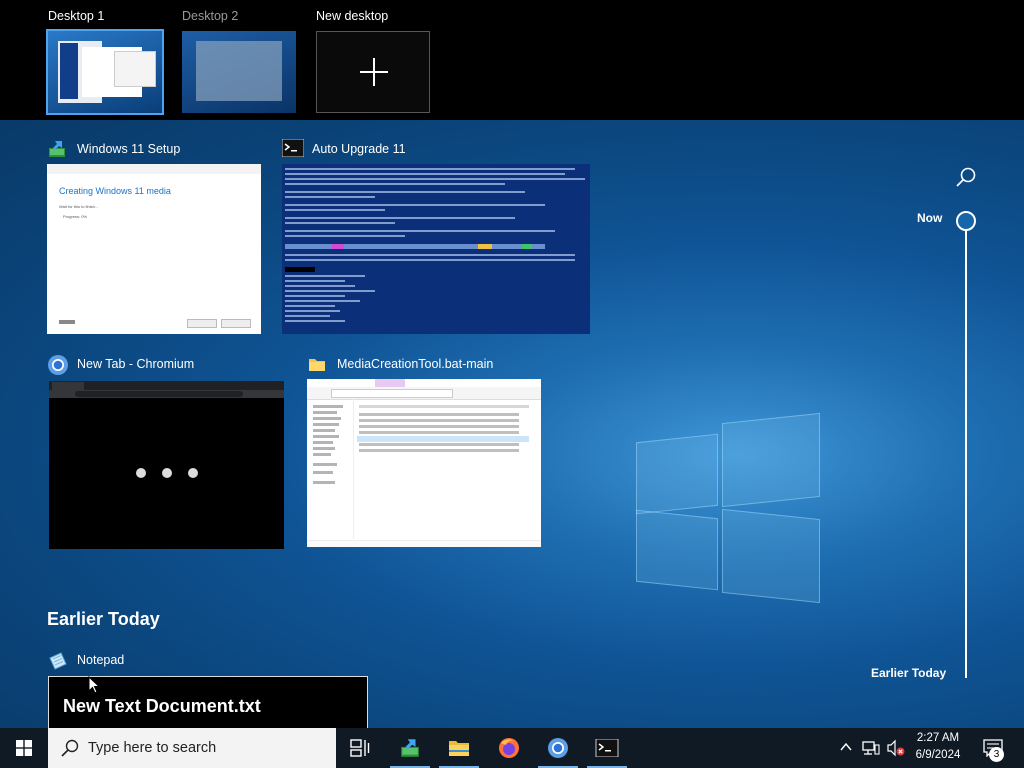 This screenshot has width=1024, height=768. I want to click on taskbar-app-setup, so click(410, 748).